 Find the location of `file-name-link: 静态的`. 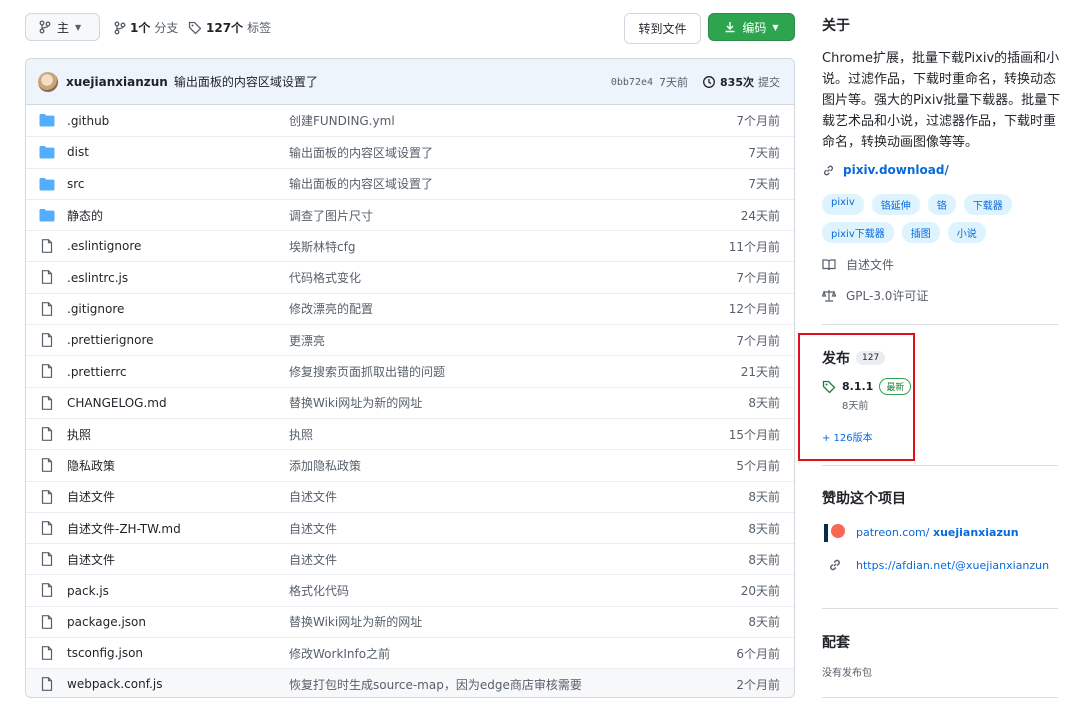

file-name-link: 静态的 is located at coordinates (85, 215).